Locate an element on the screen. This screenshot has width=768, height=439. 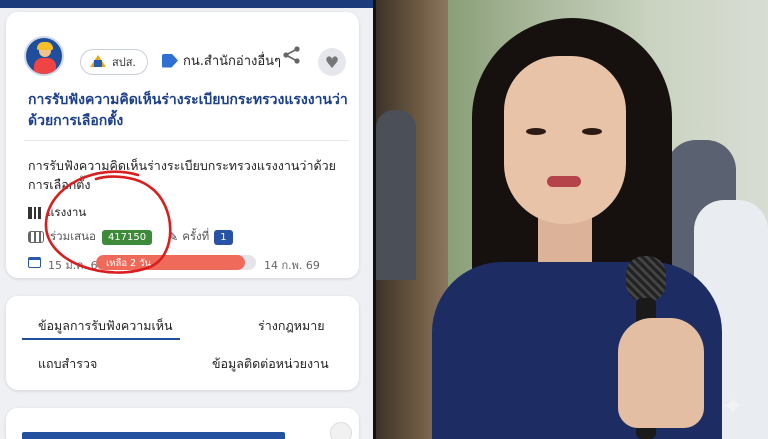
category-tag: กน.สำนักอ่างอื่นๆ is located at coordinates (221, 60).